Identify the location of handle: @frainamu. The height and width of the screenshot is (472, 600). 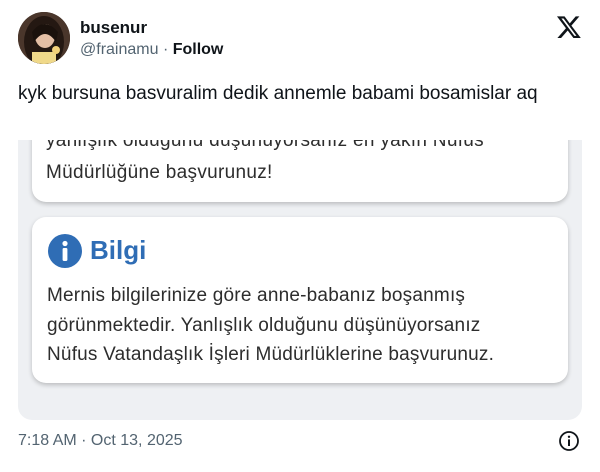
(119, 49).